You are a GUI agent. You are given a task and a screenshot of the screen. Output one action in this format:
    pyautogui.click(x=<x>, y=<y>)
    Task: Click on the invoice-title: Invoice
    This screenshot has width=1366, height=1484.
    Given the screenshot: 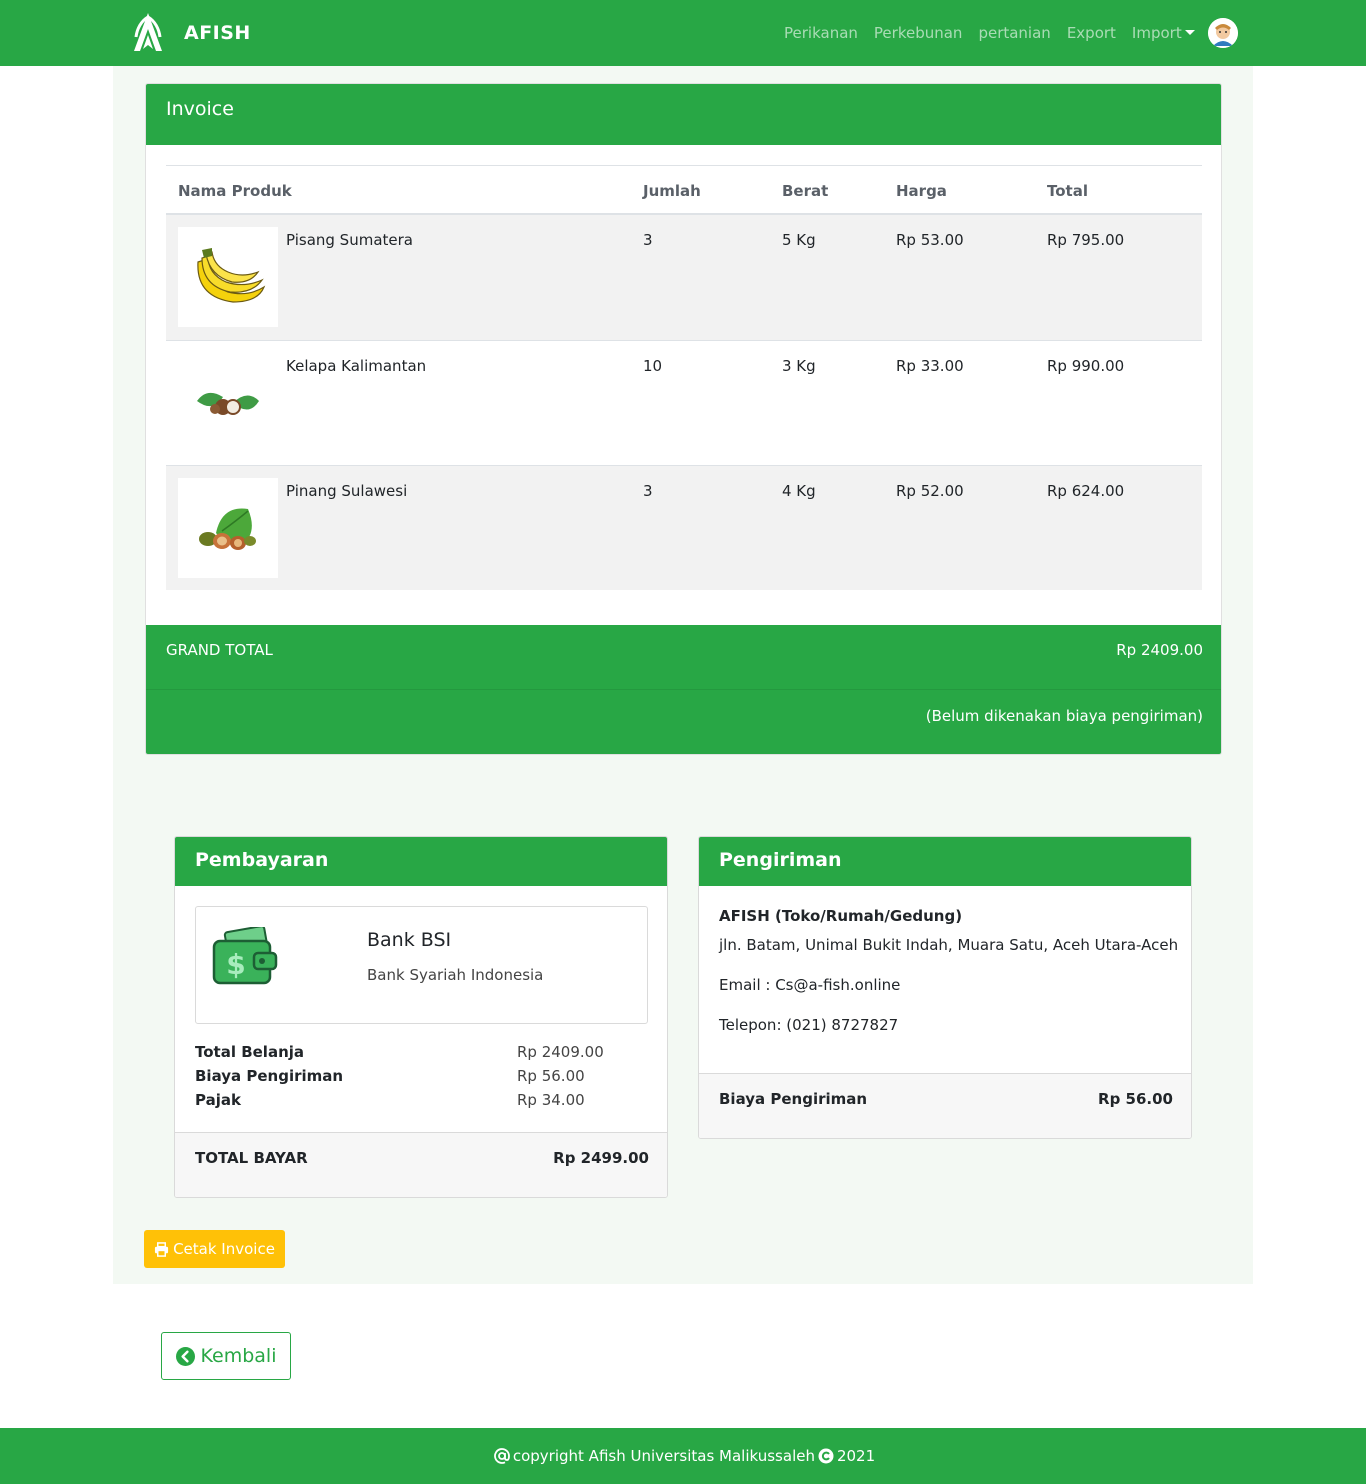 What is the action you would take?
    pyautogui.click(x=683, y=114)
    